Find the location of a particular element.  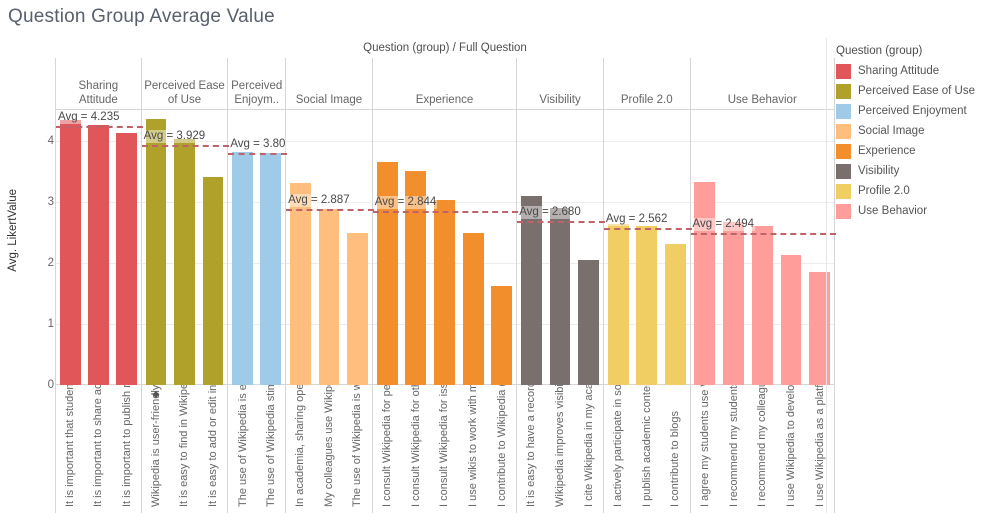

average-reference-label: Avg = 4.235 is located at coordinates (89, 118).